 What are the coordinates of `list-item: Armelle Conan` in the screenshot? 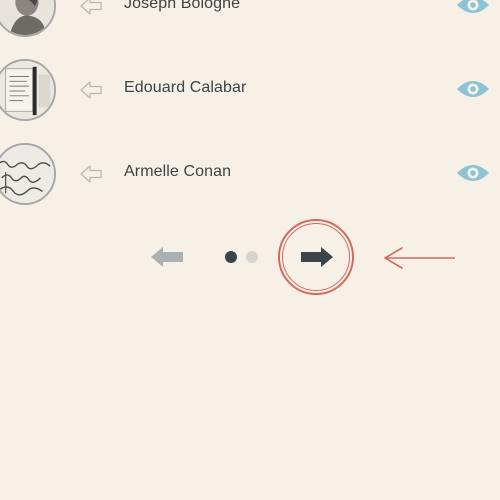 It's located at (250, 174).